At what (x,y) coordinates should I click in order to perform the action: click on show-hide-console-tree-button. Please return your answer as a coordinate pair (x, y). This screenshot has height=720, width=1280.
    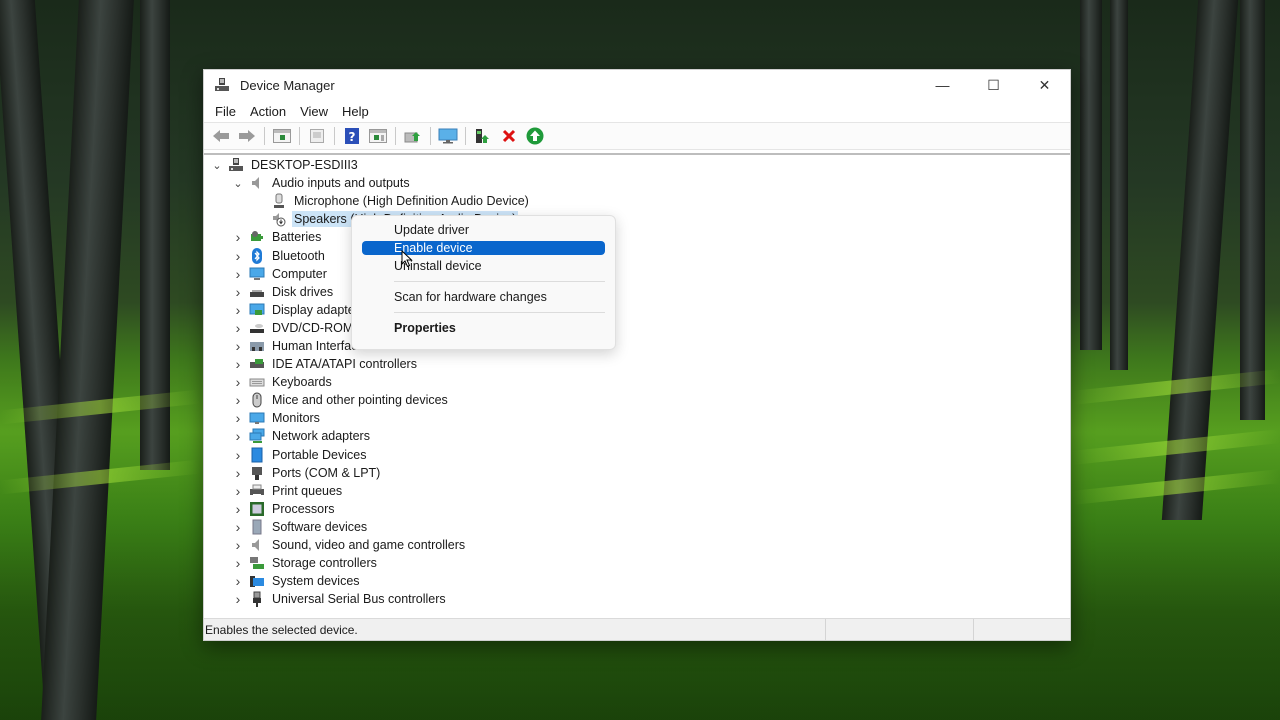
    Looking at the image, I should click on (282, 136).